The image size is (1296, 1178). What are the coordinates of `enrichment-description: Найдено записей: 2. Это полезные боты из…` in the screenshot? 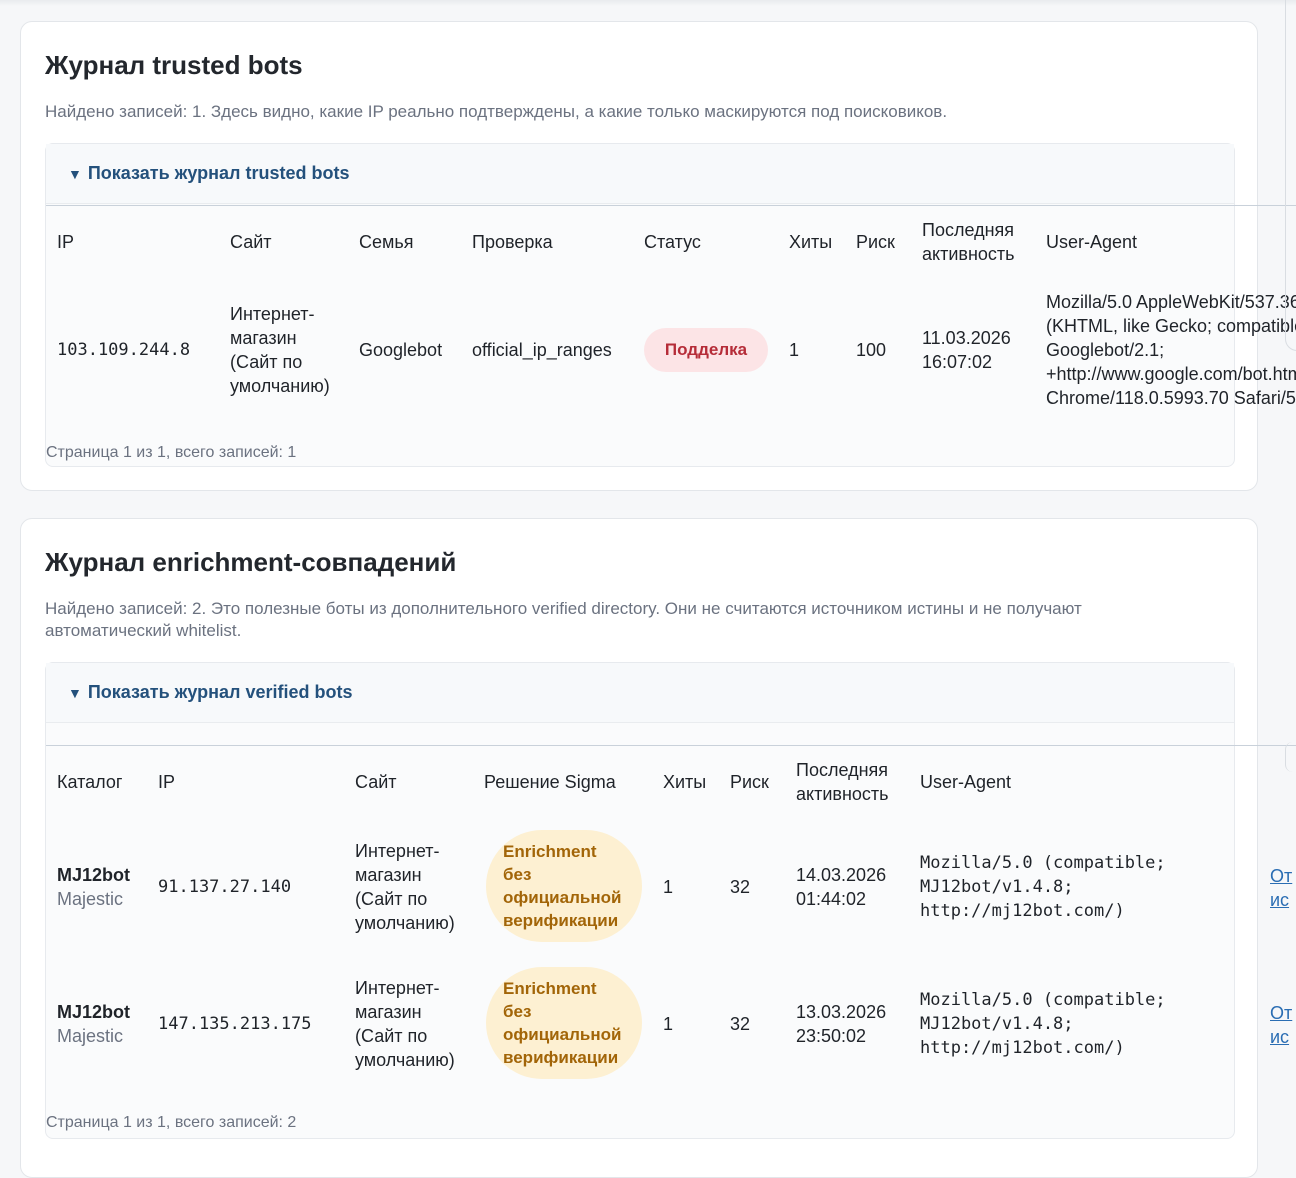 It's located at (563, 619).